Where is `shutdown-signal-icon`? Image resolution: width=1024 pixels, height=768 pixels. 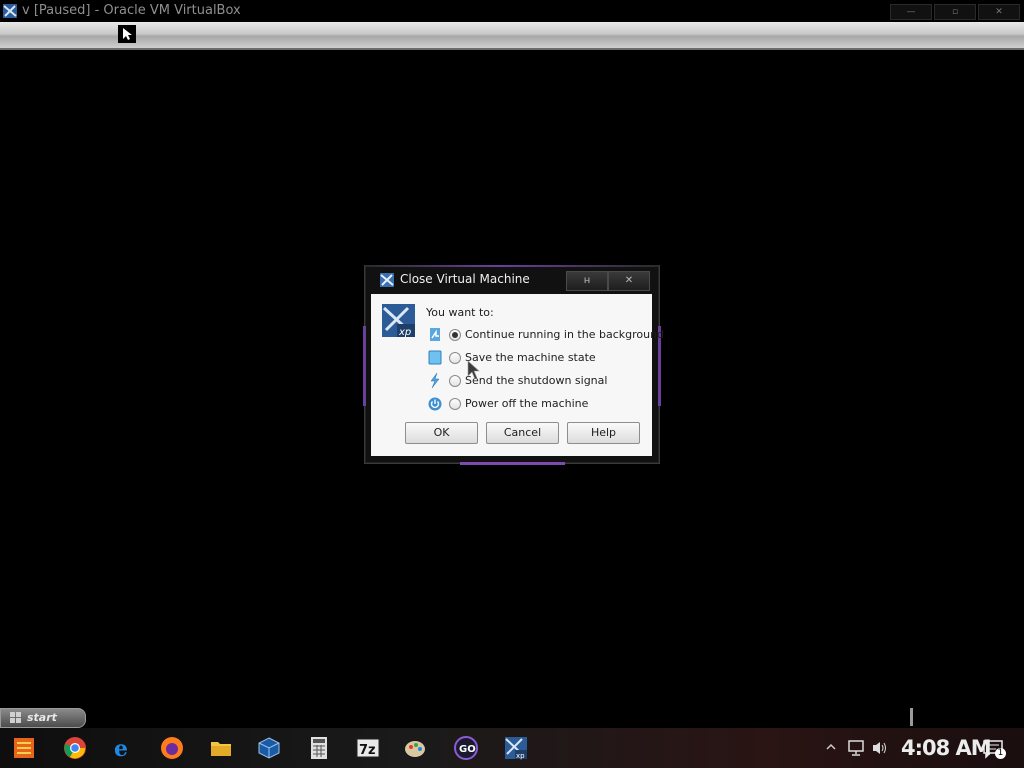 shutdown-signal-icon is located at coordinates (435, 380).